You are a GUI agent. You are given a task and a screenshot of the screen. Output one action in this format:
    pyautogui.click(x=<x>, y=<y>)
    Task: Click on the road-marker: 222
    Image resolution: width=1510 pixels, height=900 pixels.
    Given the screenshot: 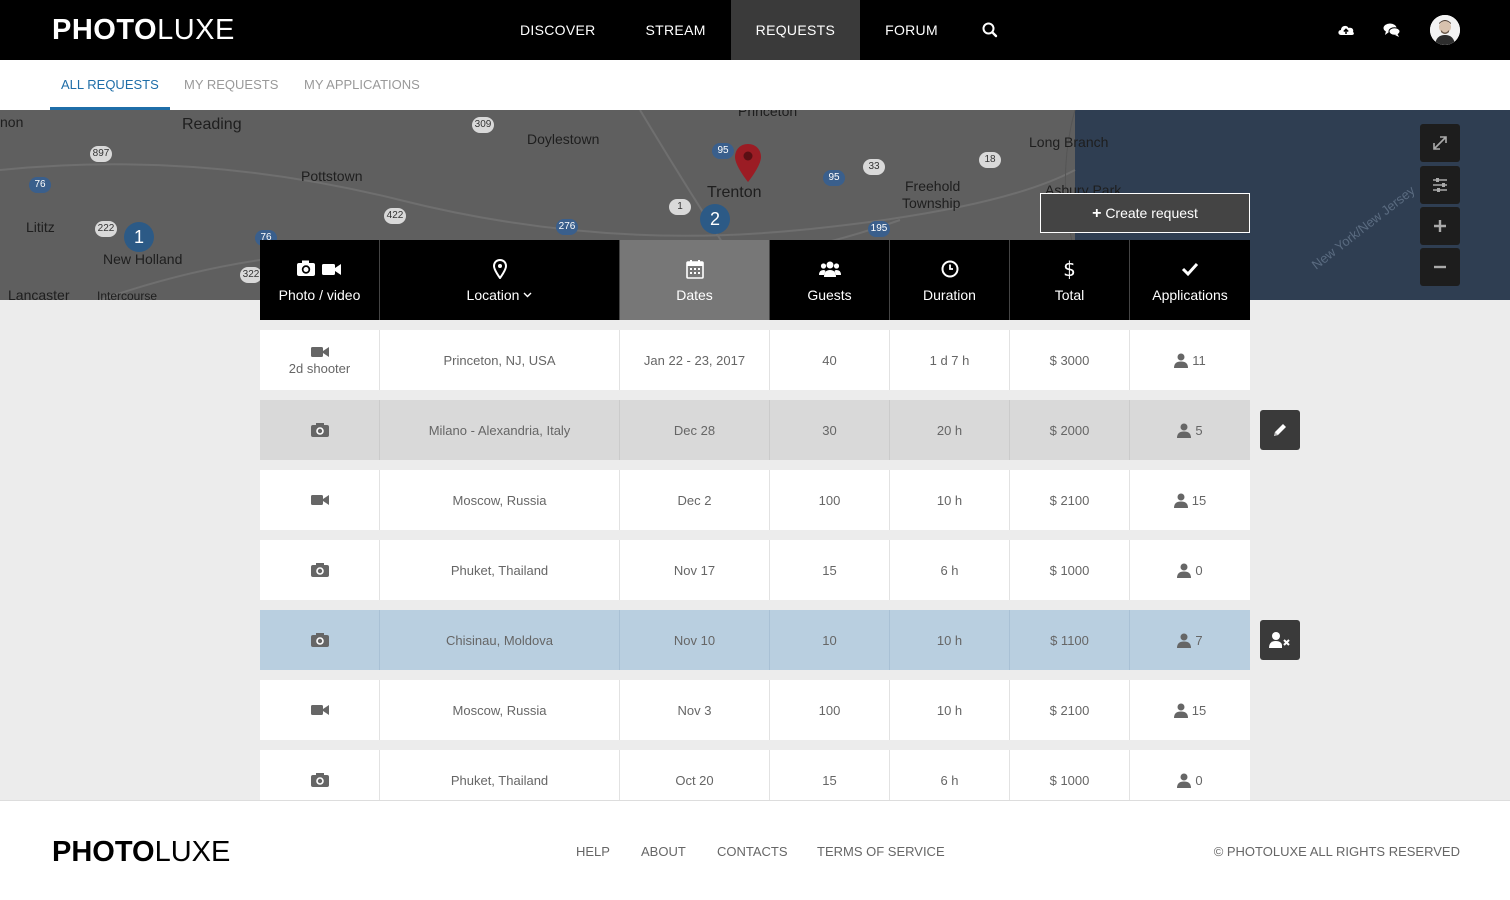 What is the action you would take?
    pyautogui.click(x=106, y=229)
    